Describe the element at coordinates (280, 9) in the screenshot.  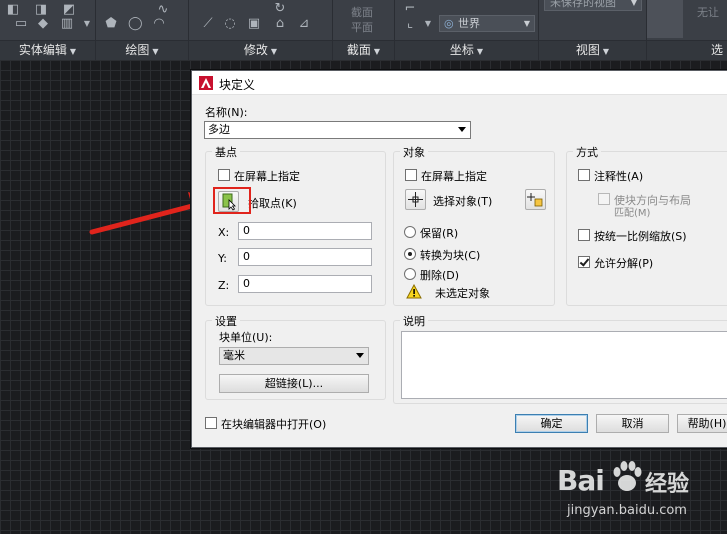
I see `rotate-icon: ↻` at that location.